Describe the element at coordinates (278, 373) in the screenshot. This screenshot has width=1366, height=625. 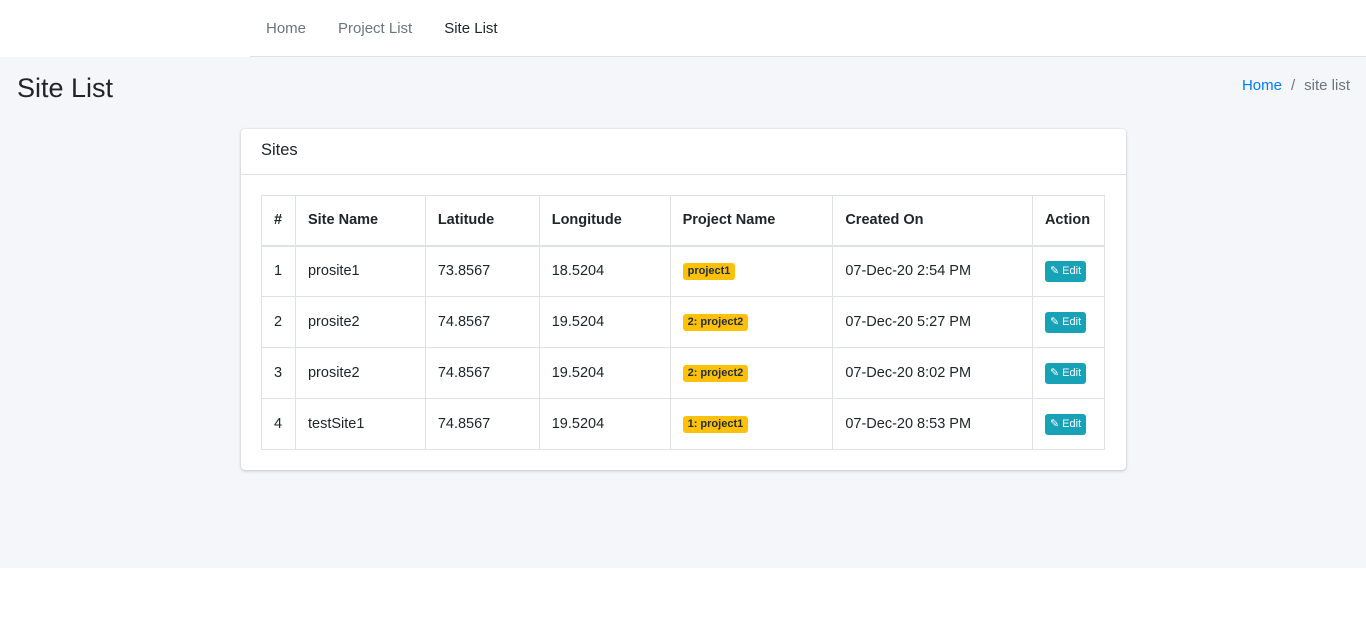
I see `cell-number: 3` at that location.